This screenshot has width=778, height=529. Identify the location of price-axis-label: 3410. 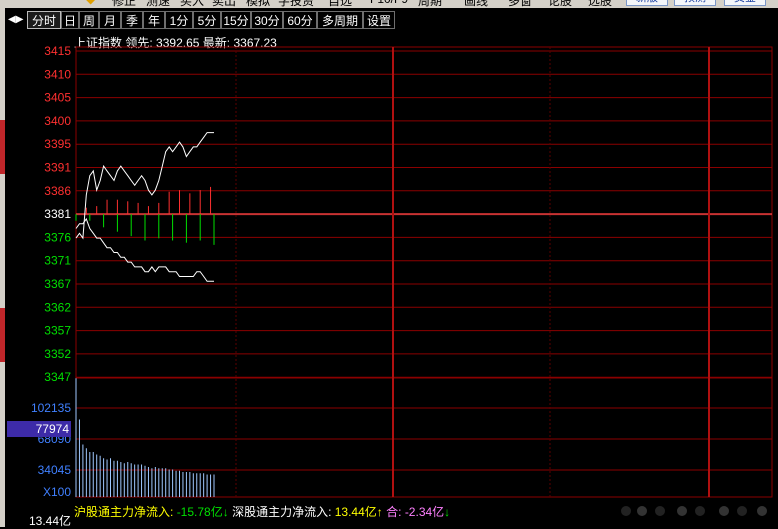
(57, 74).